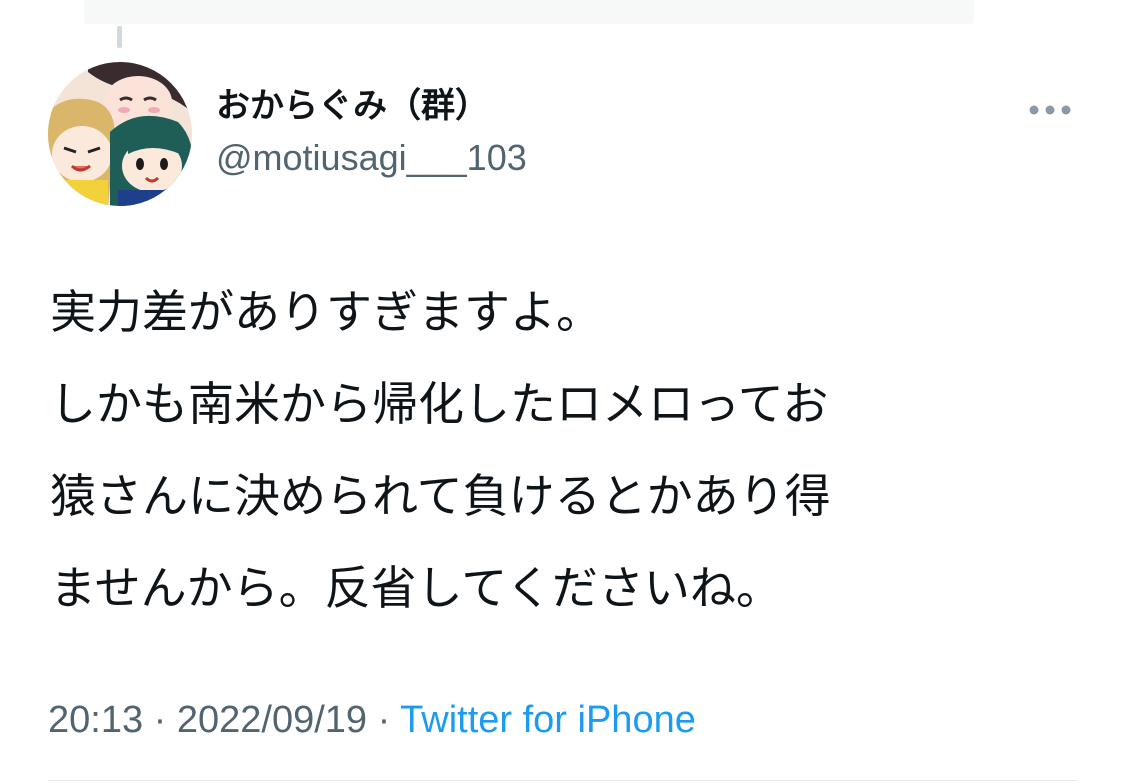  Describe the element at coordinates (272, 720) in the screenshot. I see `tweet-date: 2022/09/19` at that location.